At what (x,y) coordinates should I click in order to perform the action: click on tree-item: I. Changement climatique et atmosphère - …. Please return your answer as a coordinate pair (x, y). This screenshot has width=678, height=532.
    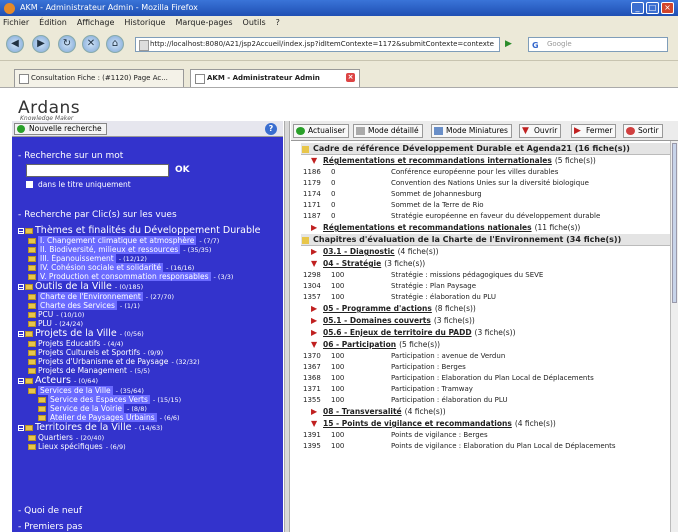
    Looking at the image, I should click on (149, 240).